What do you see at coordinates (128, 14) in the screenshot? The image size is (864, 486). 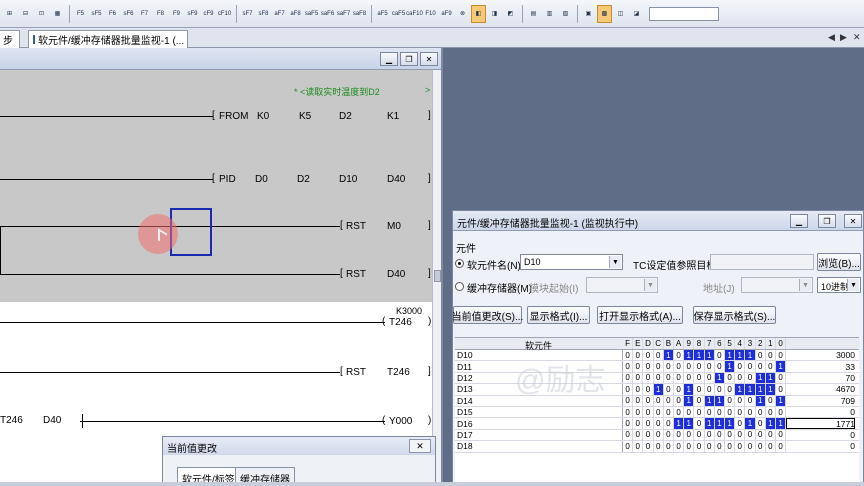 I see `toolbar-button: sF6` at bounding box center [128, 14].